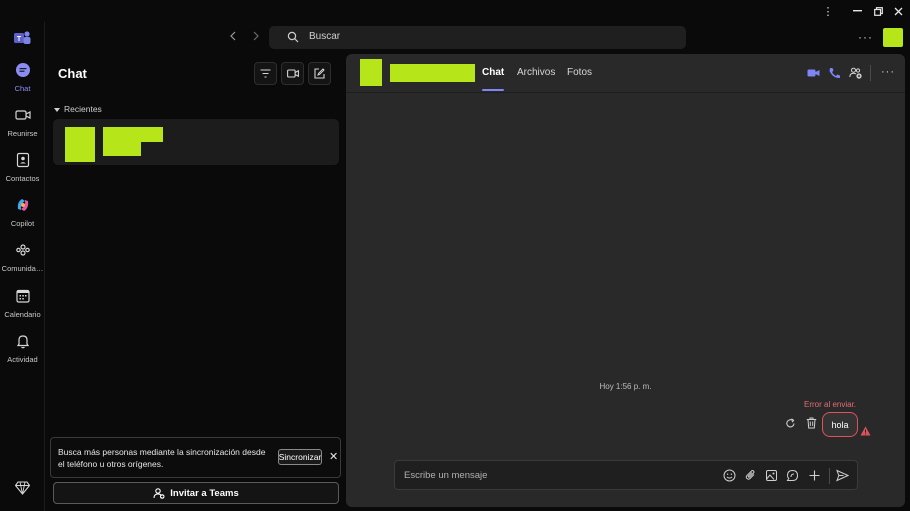 This screenshot has width=910, height=511. Describe the element at coordinates (842, 475) in the screenshot. I see `send-icon` at that location.